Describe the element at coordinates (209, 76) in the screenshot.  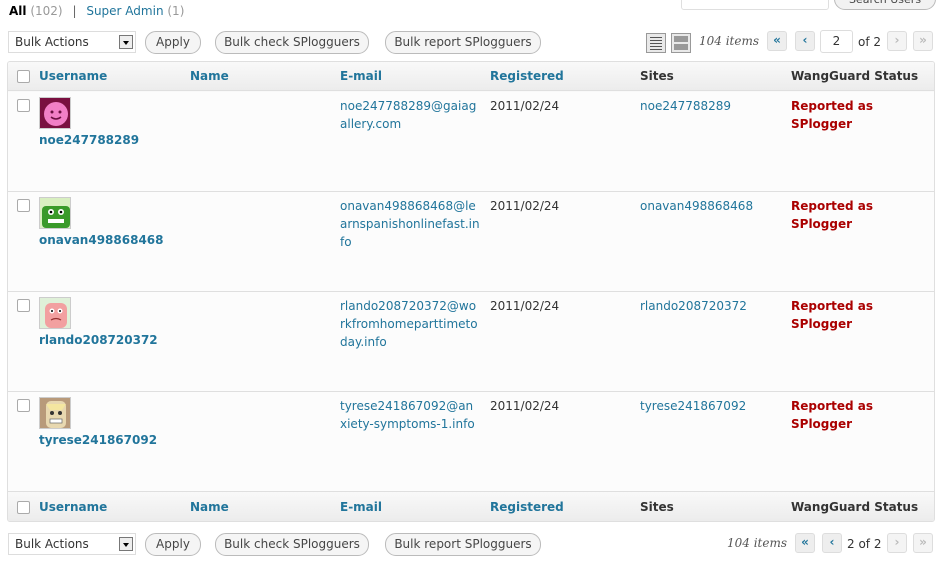
I see `column-name: Name` at that location.